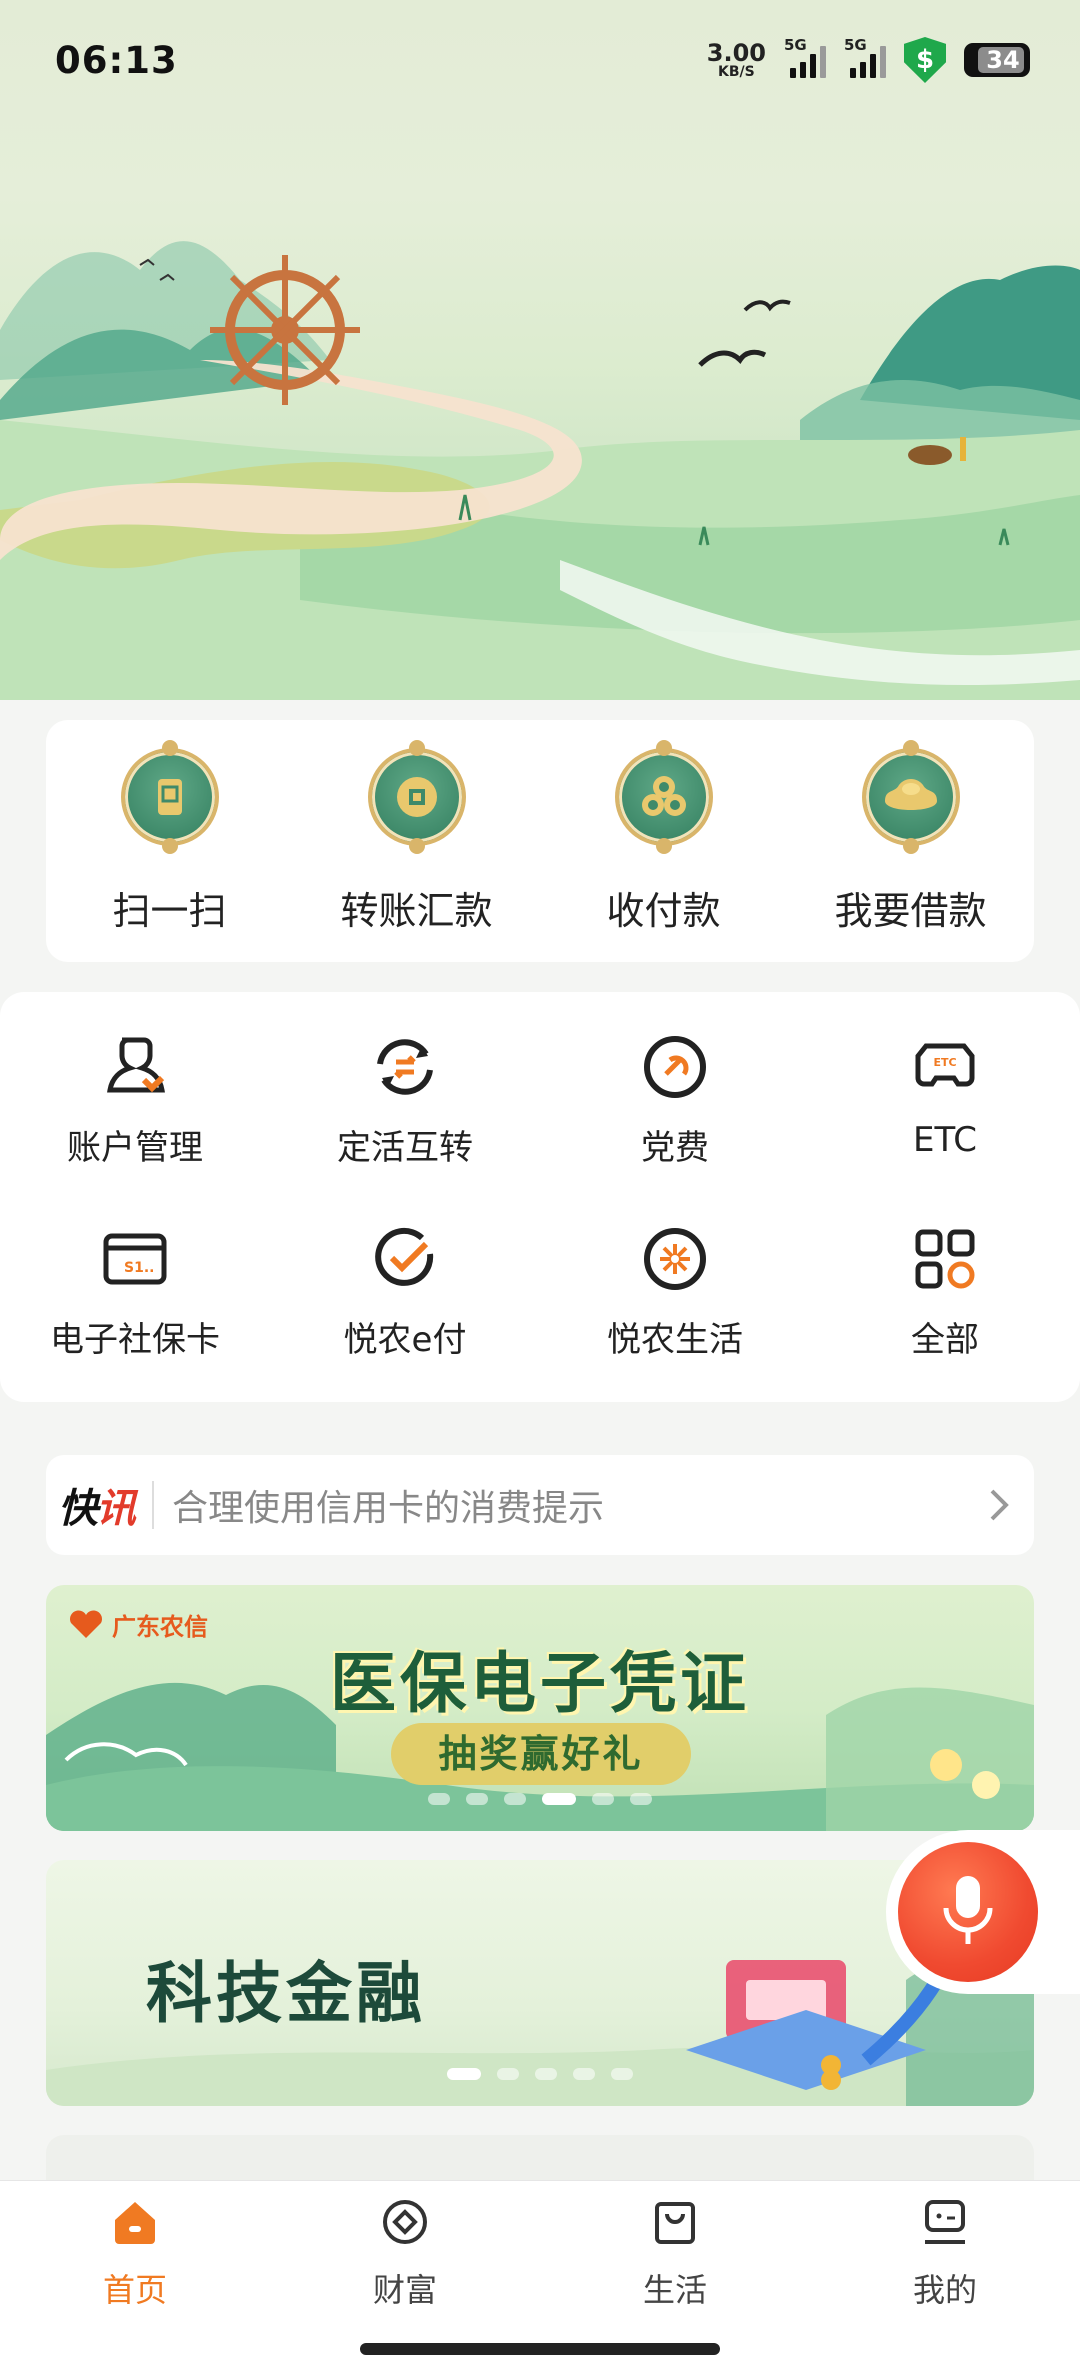 The height and width of the screenshot is (2376, 1080). I want to click on service-all: 全部, so click(945, 1292).